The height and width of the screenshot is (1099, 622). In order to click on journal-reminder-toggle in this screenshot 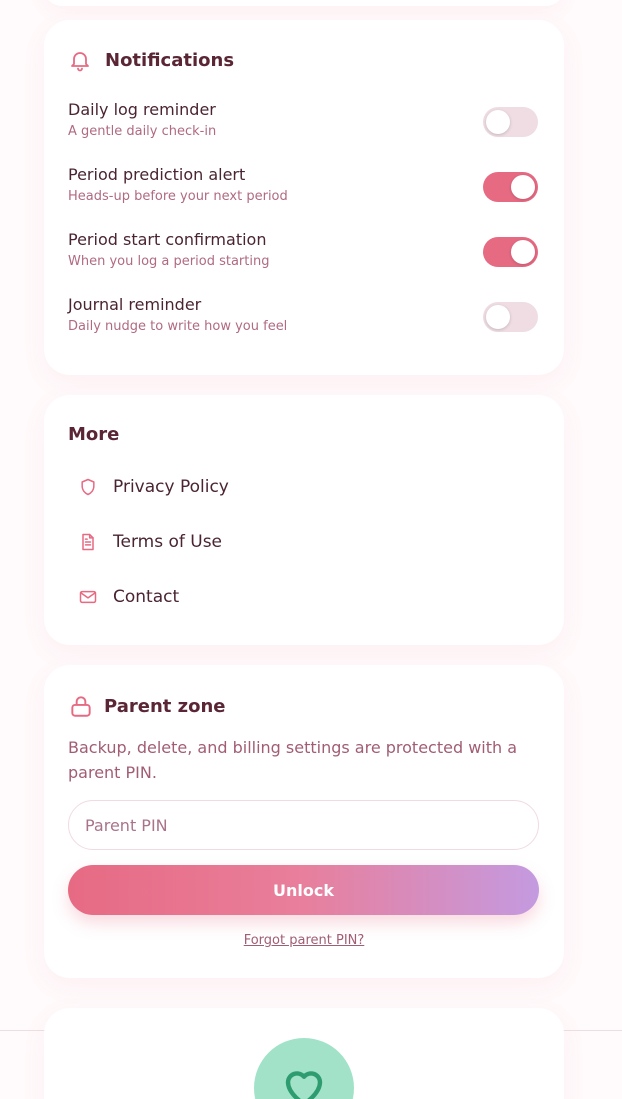, I will do `click(510, 317)`.